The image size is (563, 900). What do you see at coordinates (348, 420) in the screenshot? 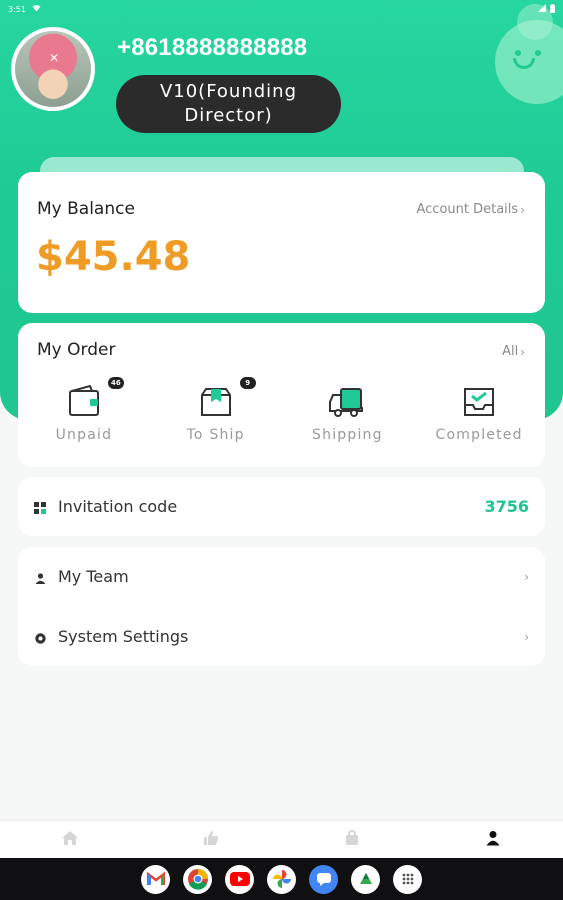
I see `order-item-shipping: Shipping` at bounding box center [348, 420].